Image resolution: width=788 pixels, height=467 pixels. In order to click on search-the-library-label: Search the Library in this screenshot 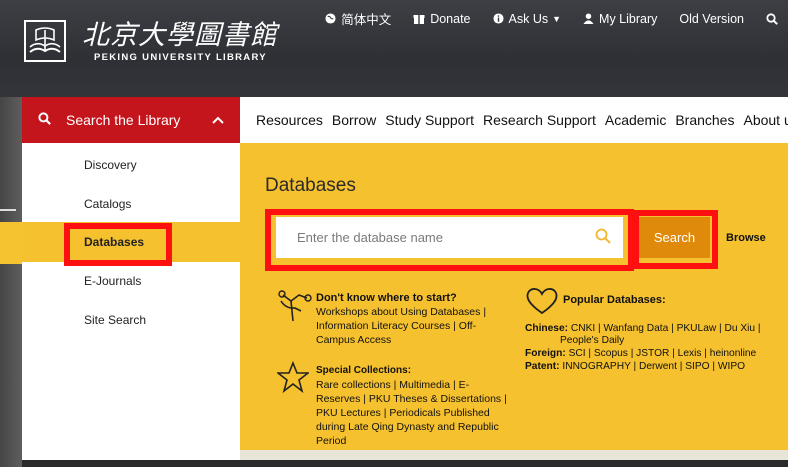, I will do `click(123, 120)`.